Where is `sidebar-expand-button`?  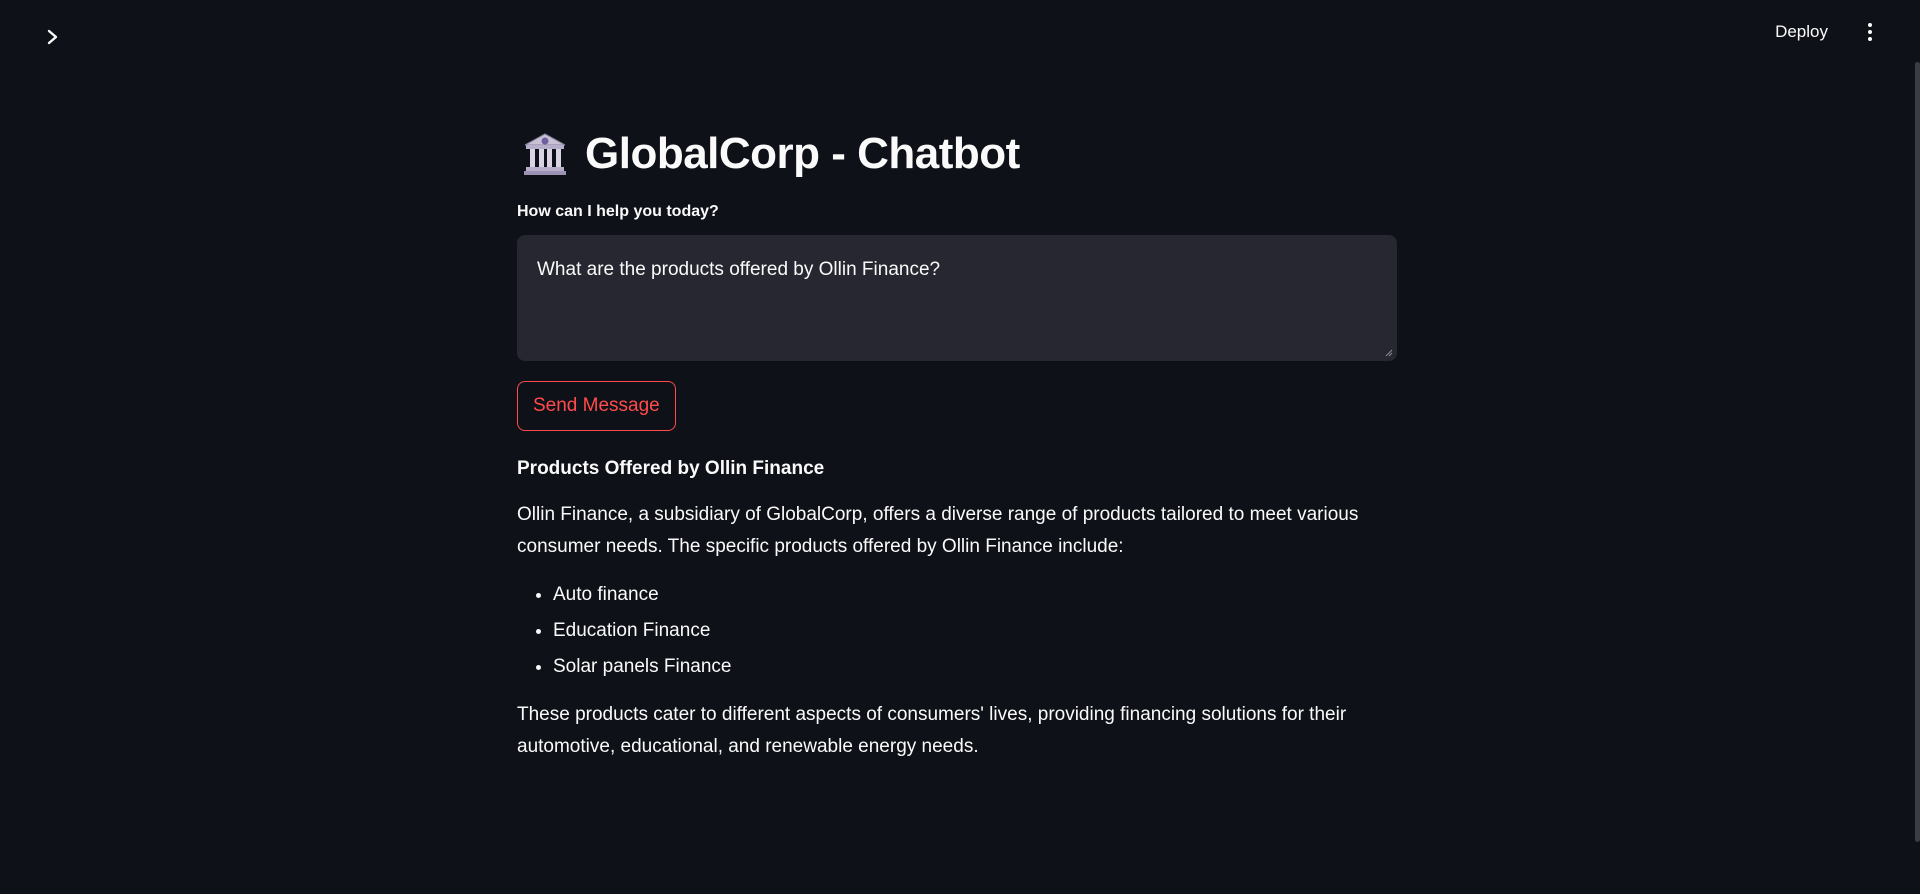
sidebar-expand-button is located at coordinates (53, 37).